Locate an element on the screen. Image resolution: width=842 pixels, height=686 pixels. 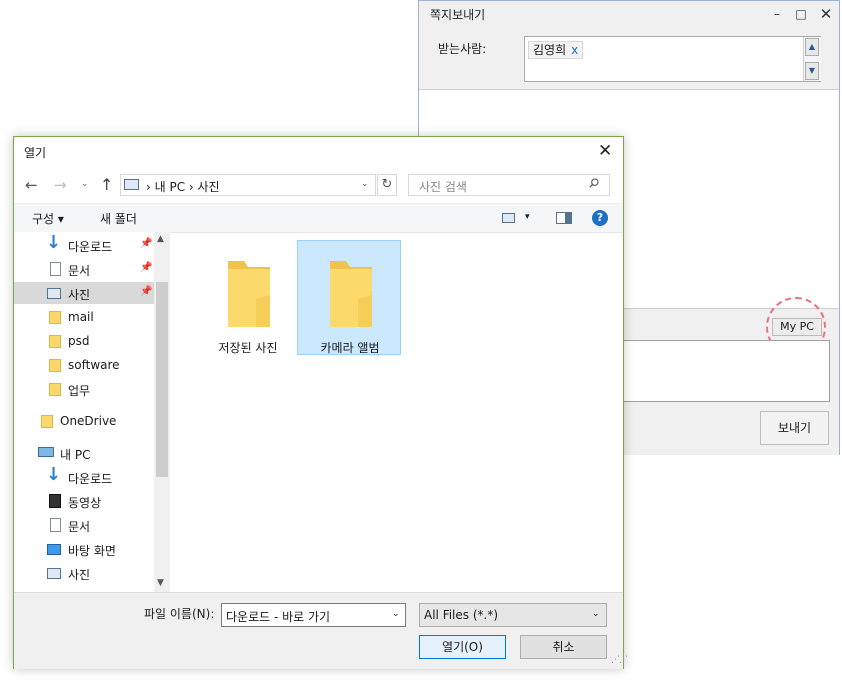
nav-item-documents: 문서 📌 is located at coordinates (84, 269).